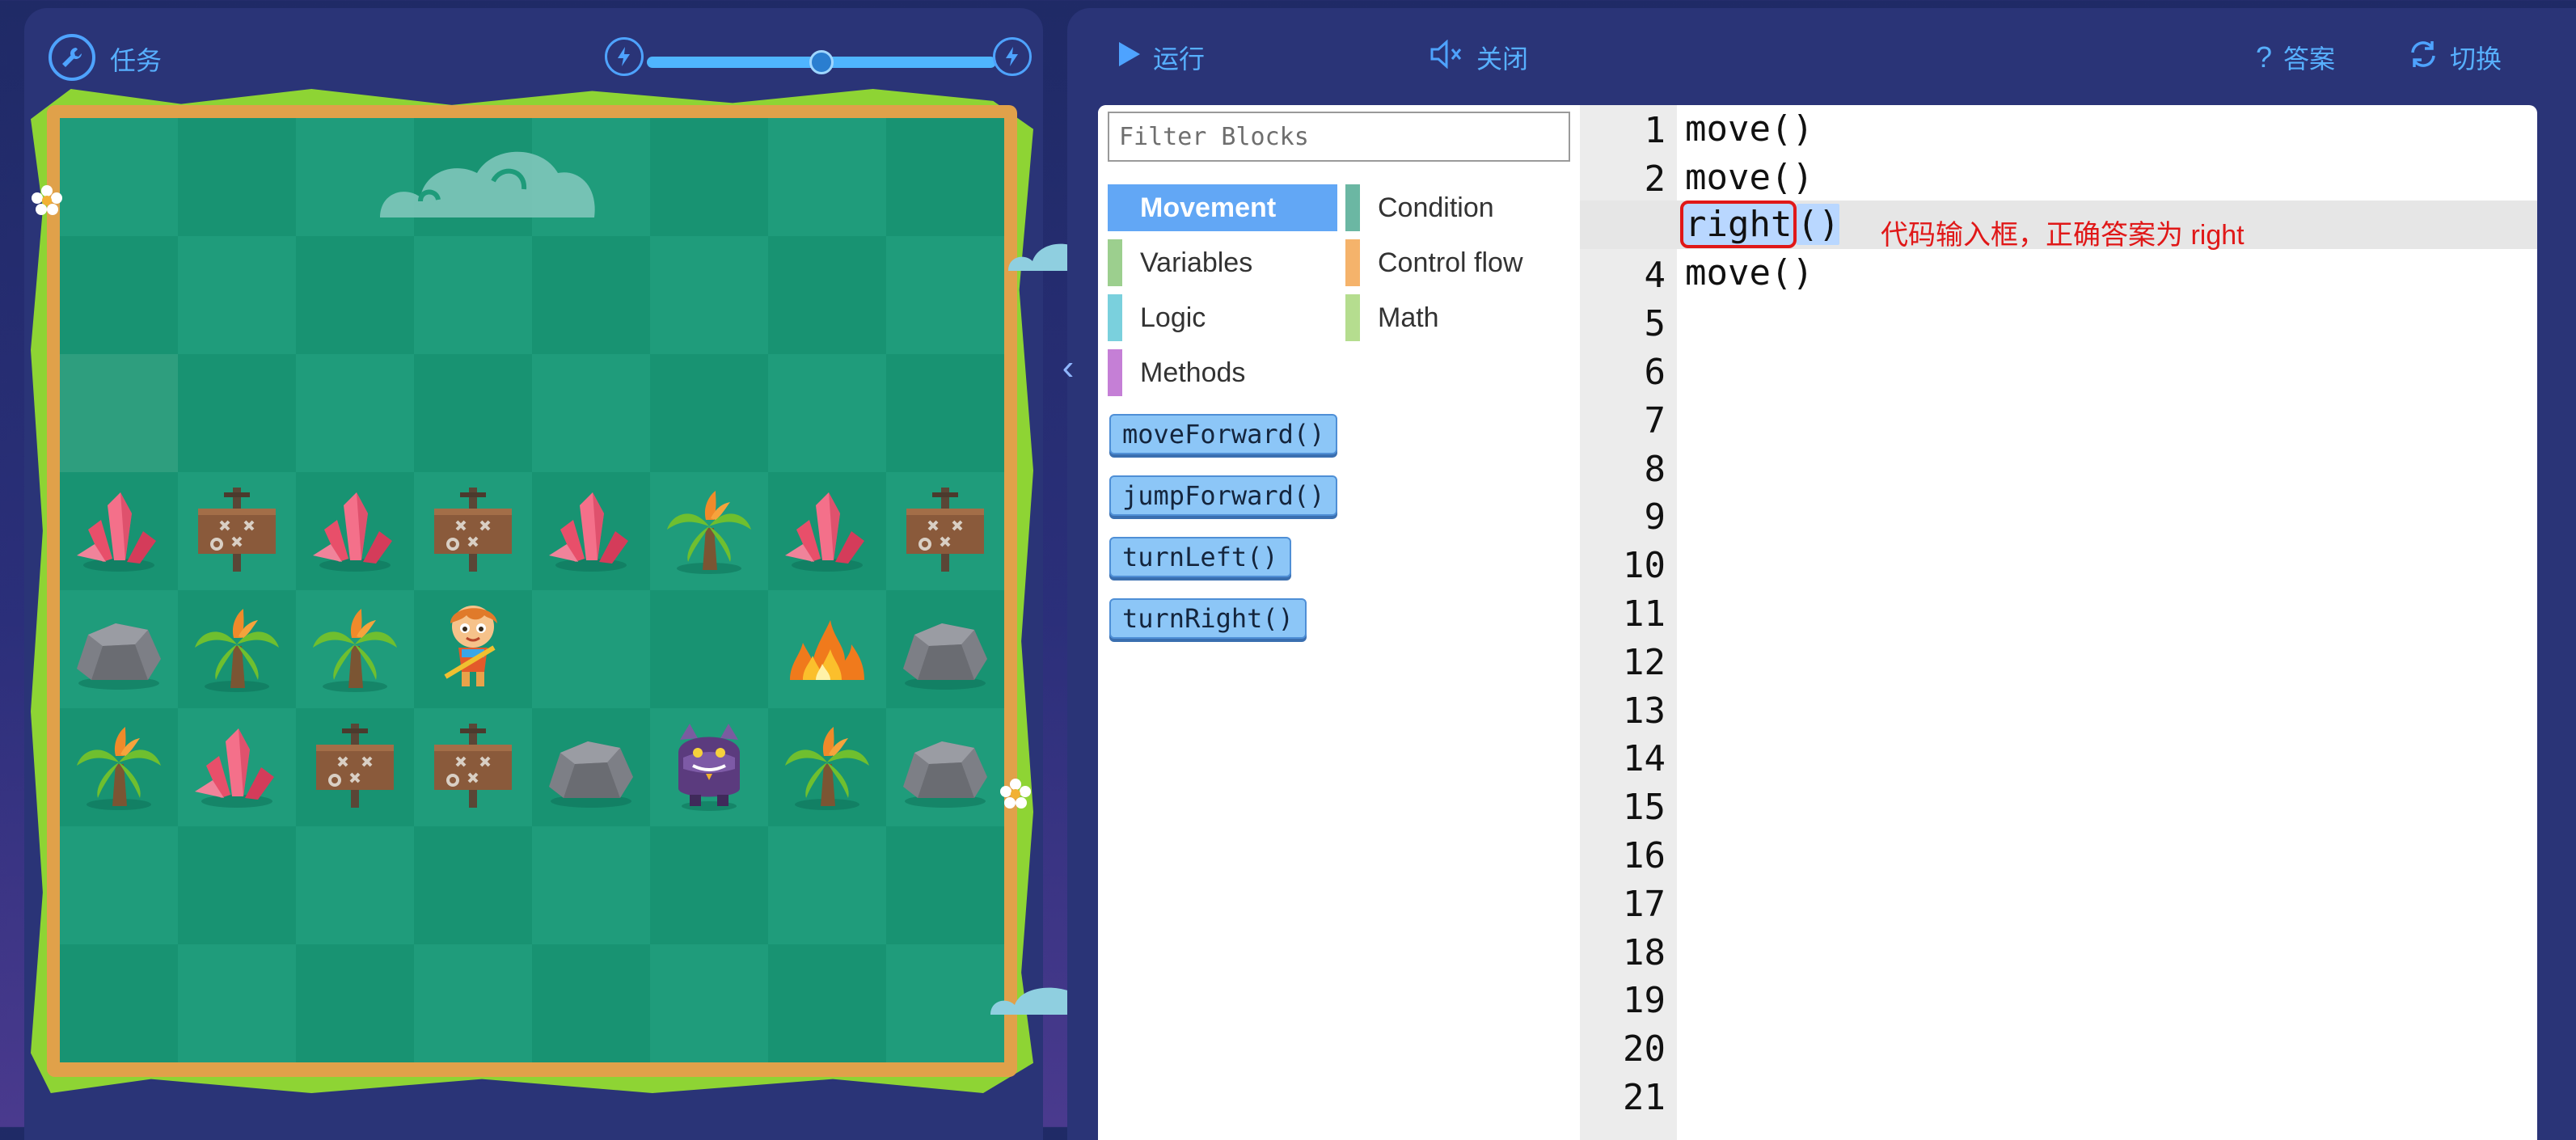  Describe the element at coordinates (1223, 434) in the screenshot. I see `block-move-forward: moveForward()` at that location.